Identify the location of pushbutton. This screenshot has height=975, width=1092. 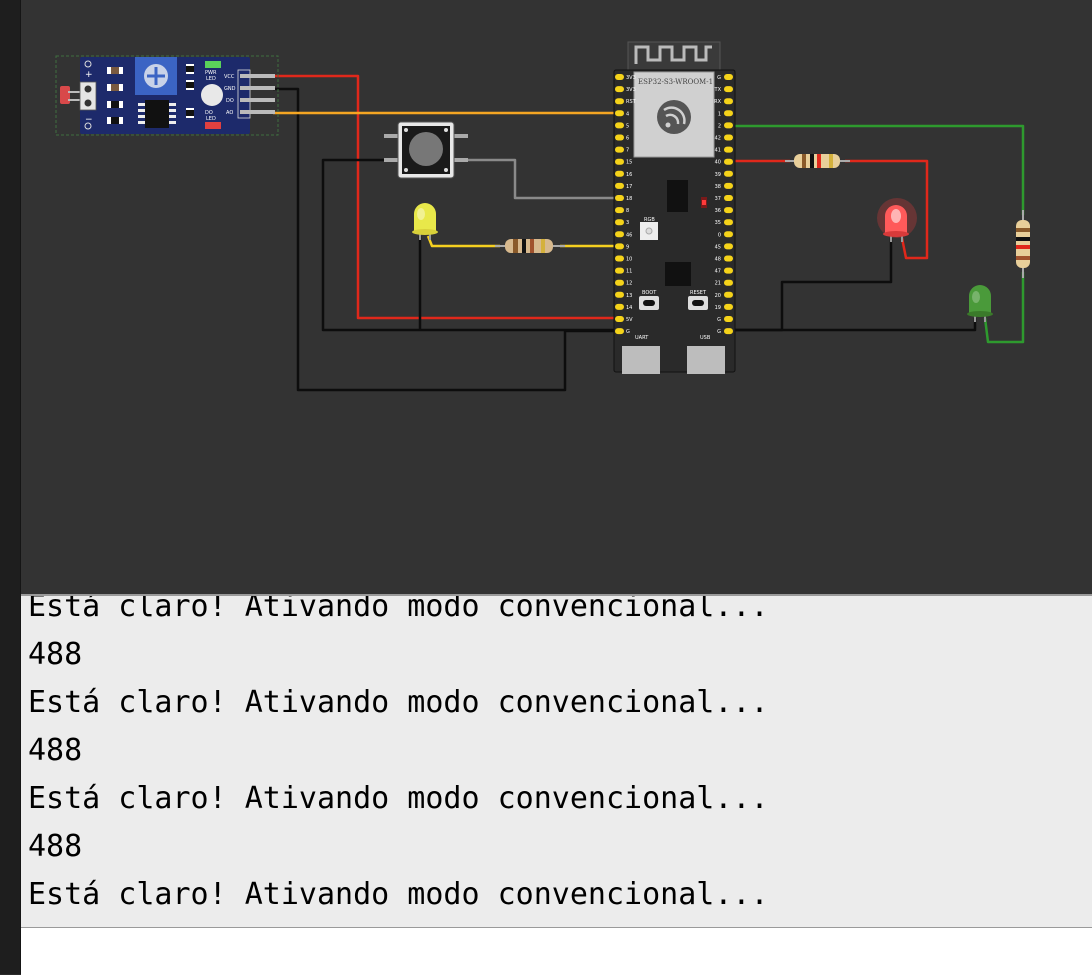
(426, 150).